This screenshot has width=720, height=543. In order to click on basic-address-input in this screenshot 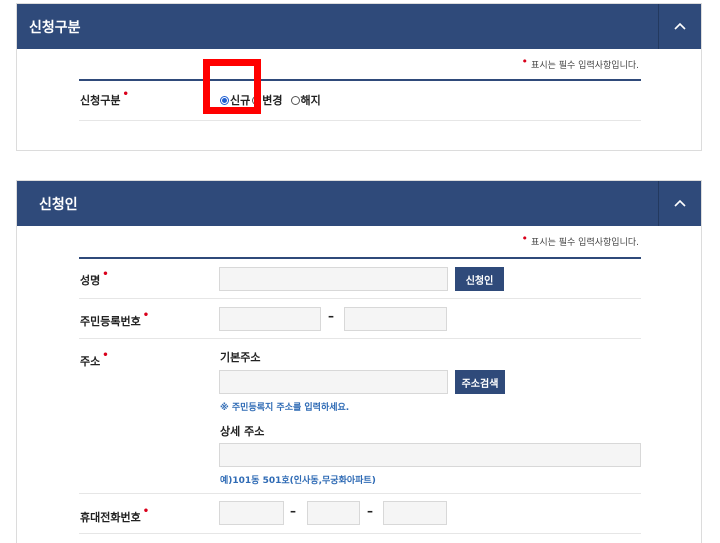, I will do `click(333, 382)`.